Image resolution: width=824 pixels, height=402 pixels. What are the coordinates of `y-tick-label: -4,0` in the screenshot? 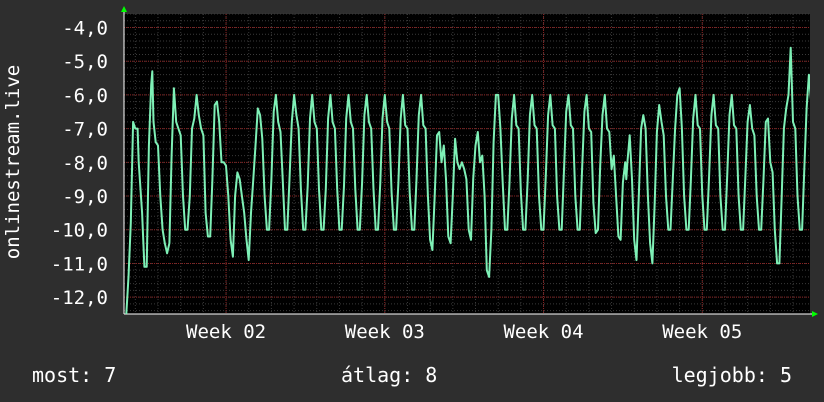 It's located at (85, 28).